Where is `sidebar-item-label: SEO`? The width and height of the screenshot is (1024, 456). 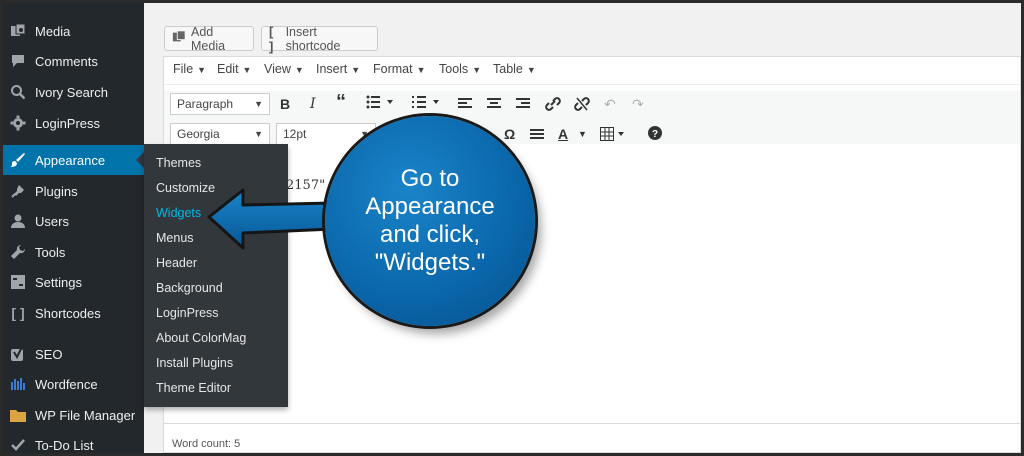 sidebar-item-label: SEO is located at coordinates (49, 354).